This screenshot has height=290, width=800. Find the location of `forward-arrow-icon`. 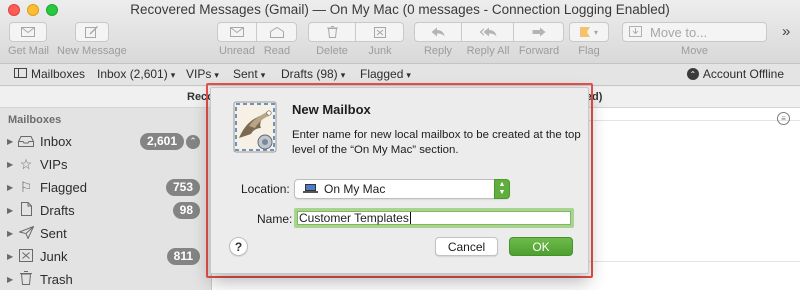

forward-arrow-icon is located at coordinates (539, 32).